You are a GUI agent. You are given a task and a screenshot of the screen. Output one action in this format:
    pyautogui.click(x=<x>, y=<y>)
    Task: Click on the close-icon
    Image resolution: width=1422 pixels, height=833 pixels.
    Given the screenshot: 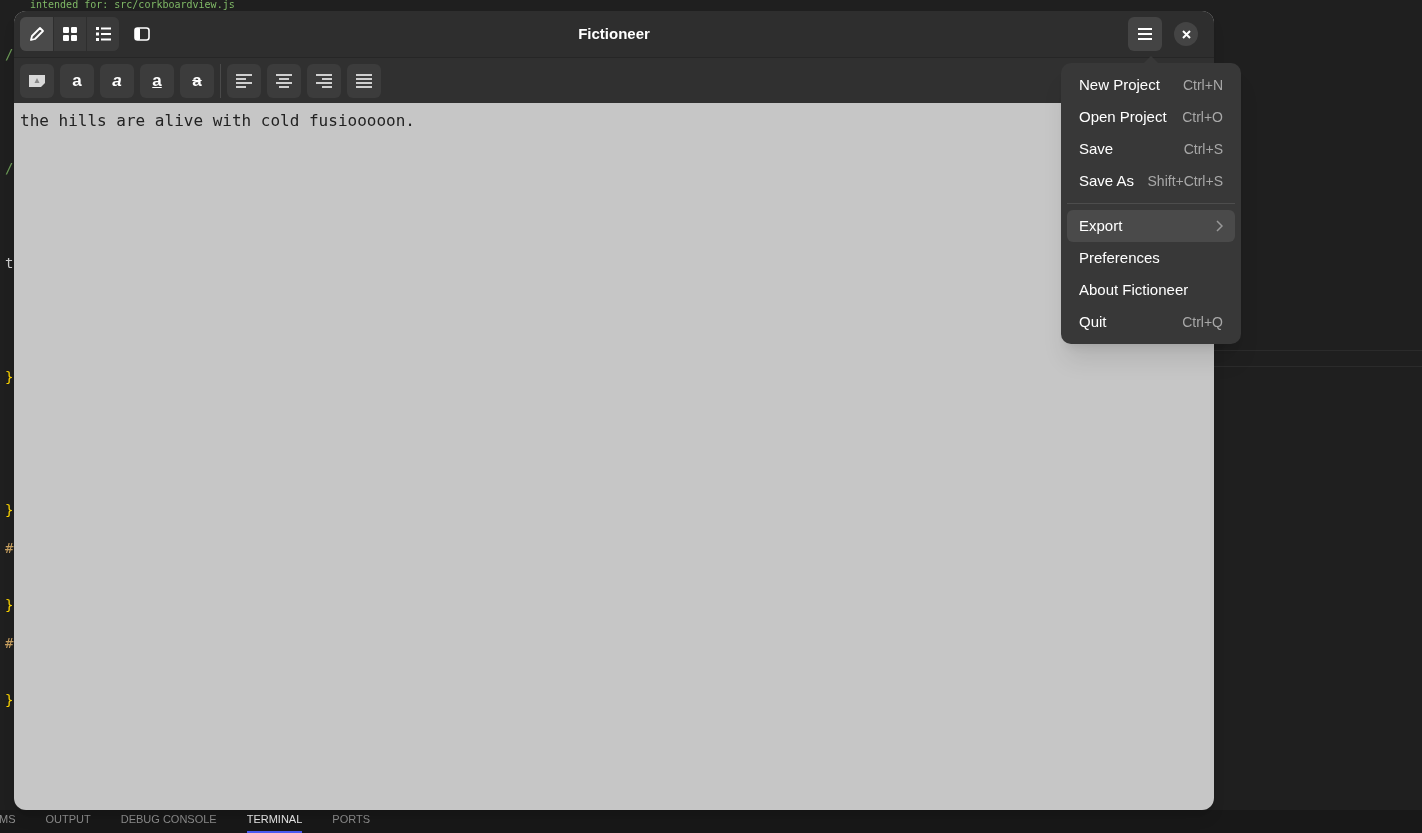 What is the action you would take?
    pyautogui.click(x=1186, y=34)
    